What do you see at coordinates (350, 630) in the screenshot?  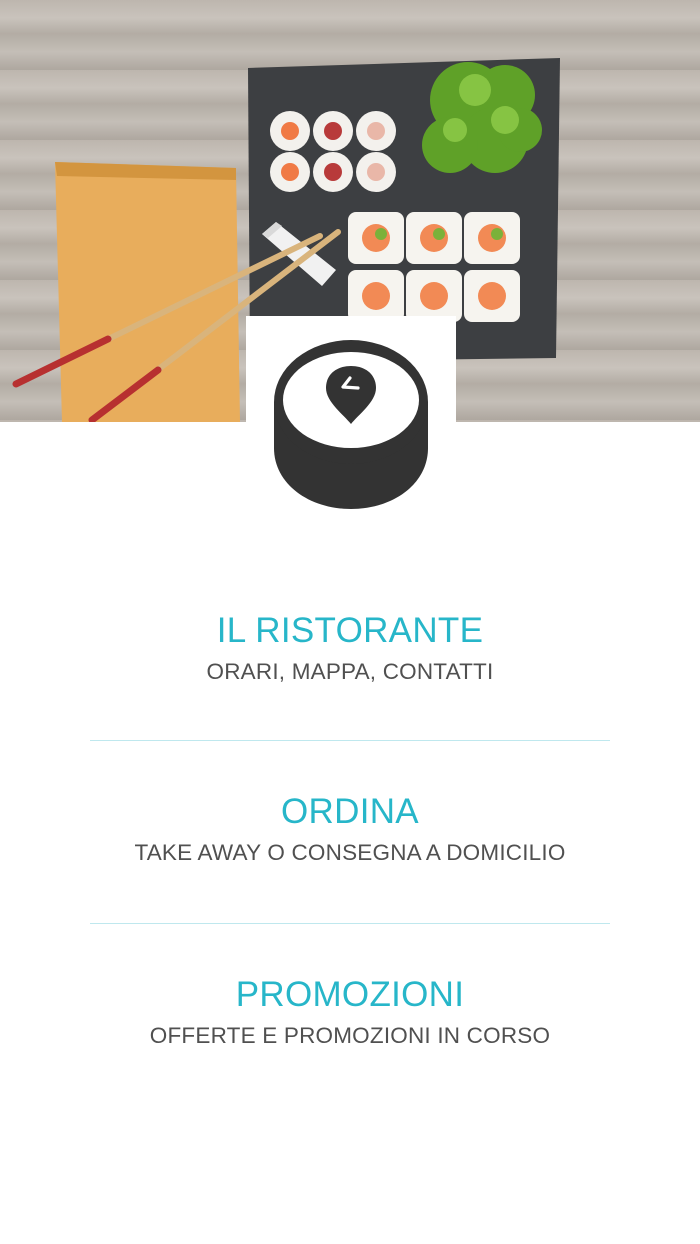 I see `menu-item-title: IL RISTORANTE` at bounding box center [350, 630].